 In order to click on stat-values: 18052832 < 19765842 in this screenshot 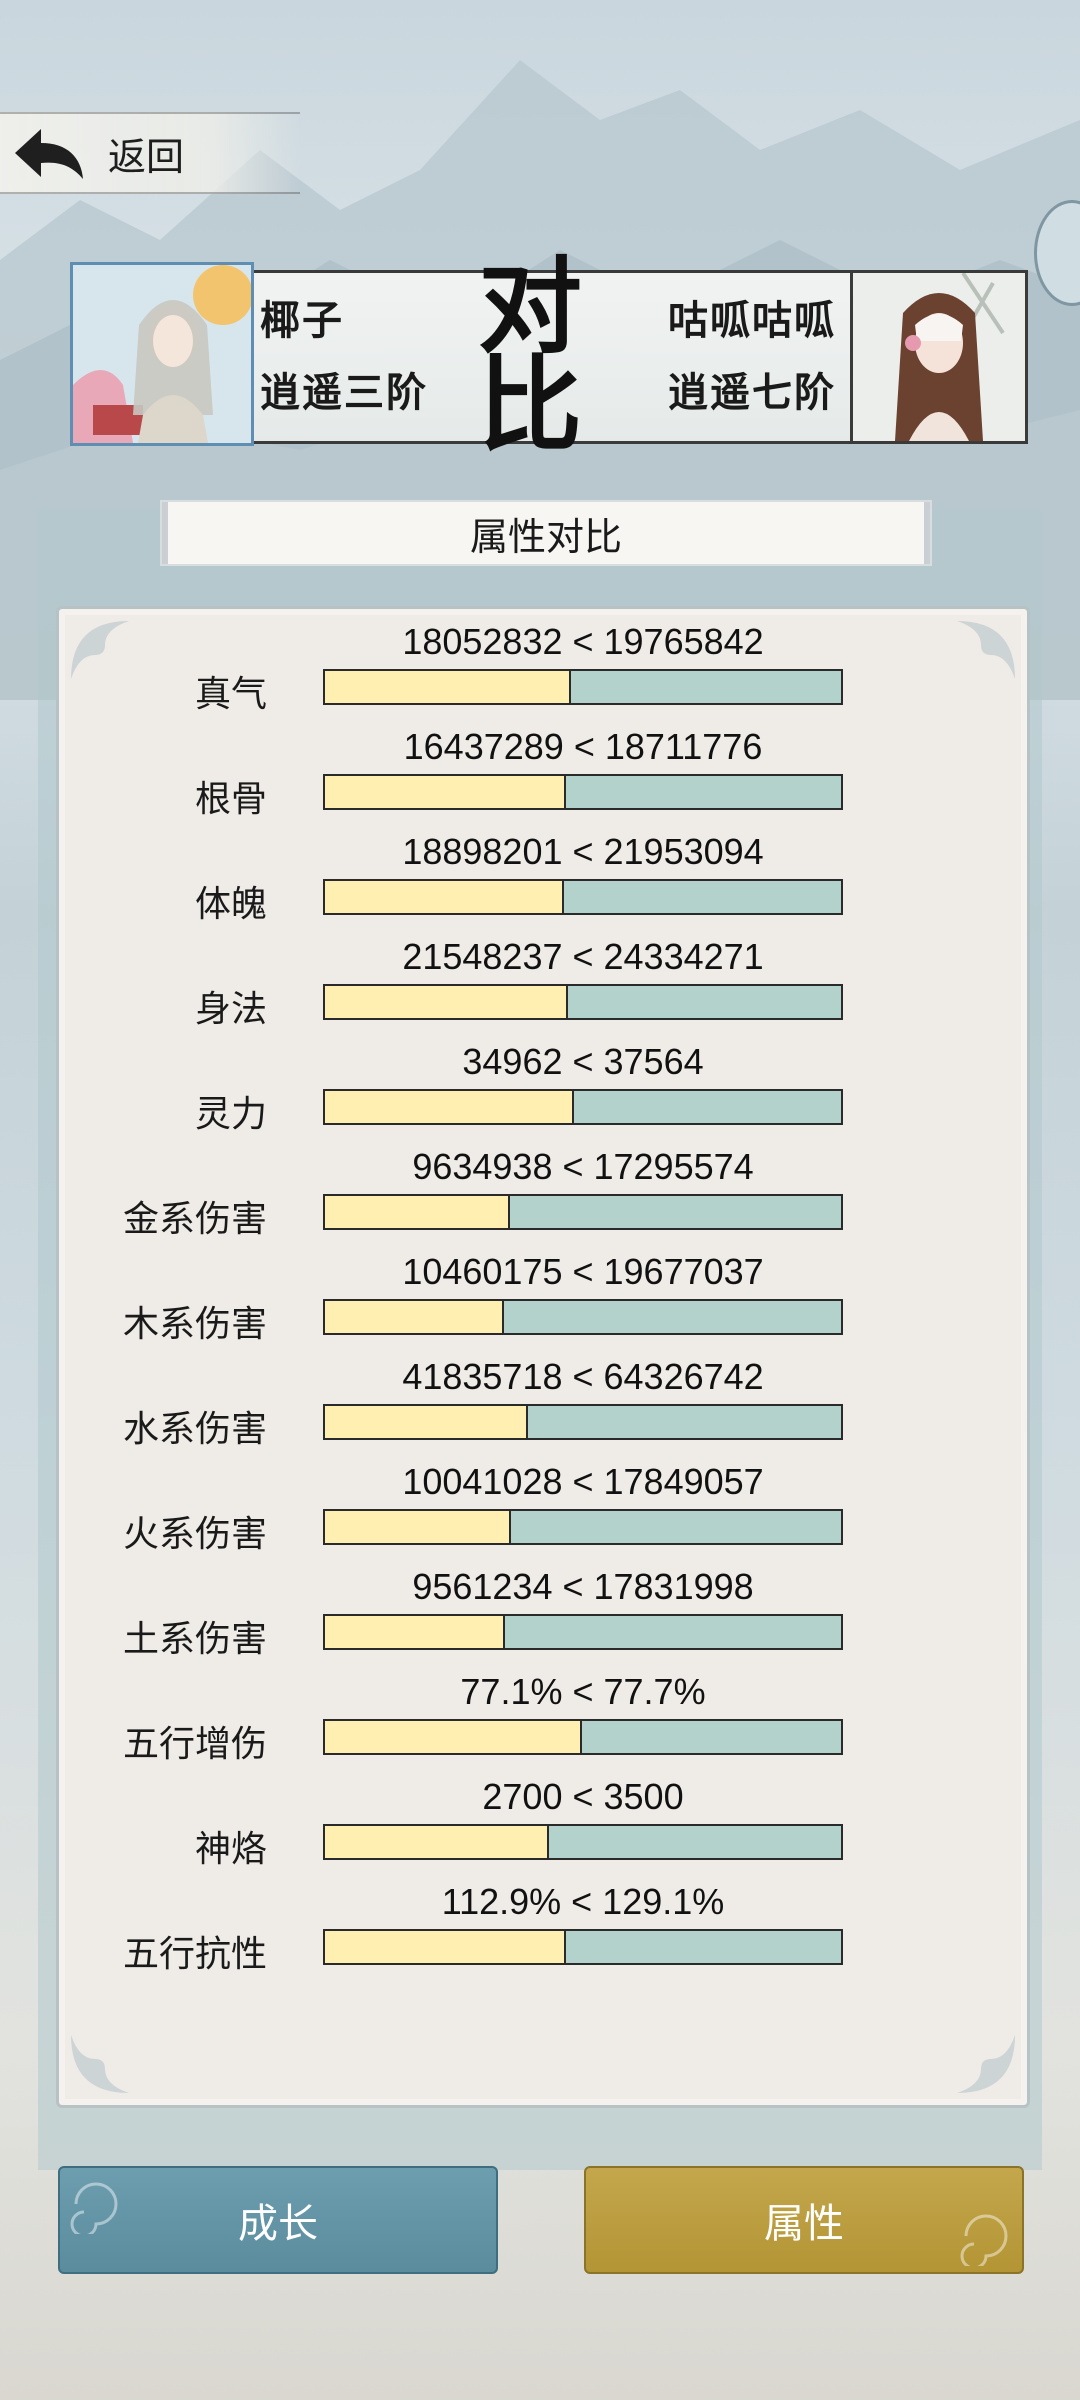, I will do `click(583, 641)`.